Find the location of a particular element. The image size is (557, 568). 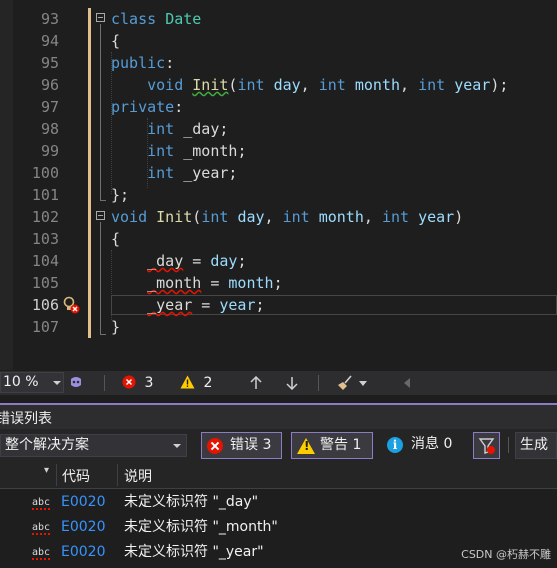

code-text: { is located at coordinates (115, 41).